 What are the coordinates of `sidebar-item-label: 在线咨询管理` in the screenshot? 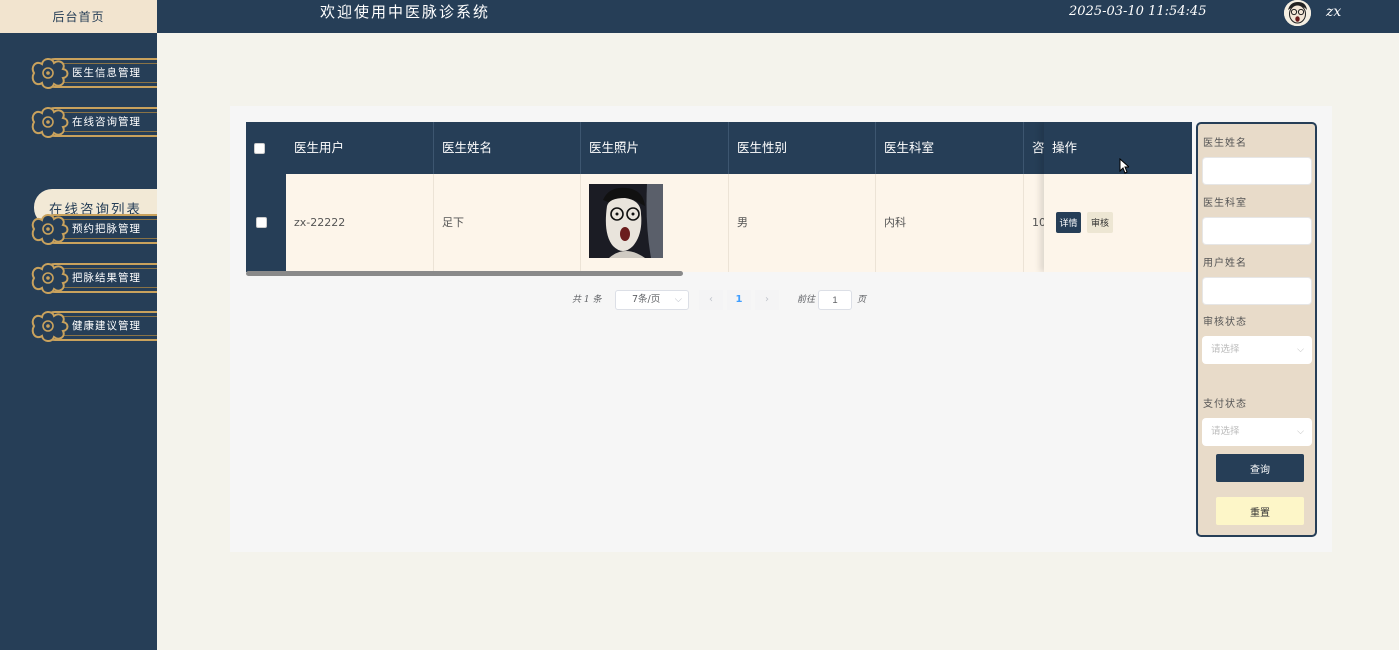 It's located at (106, 122).